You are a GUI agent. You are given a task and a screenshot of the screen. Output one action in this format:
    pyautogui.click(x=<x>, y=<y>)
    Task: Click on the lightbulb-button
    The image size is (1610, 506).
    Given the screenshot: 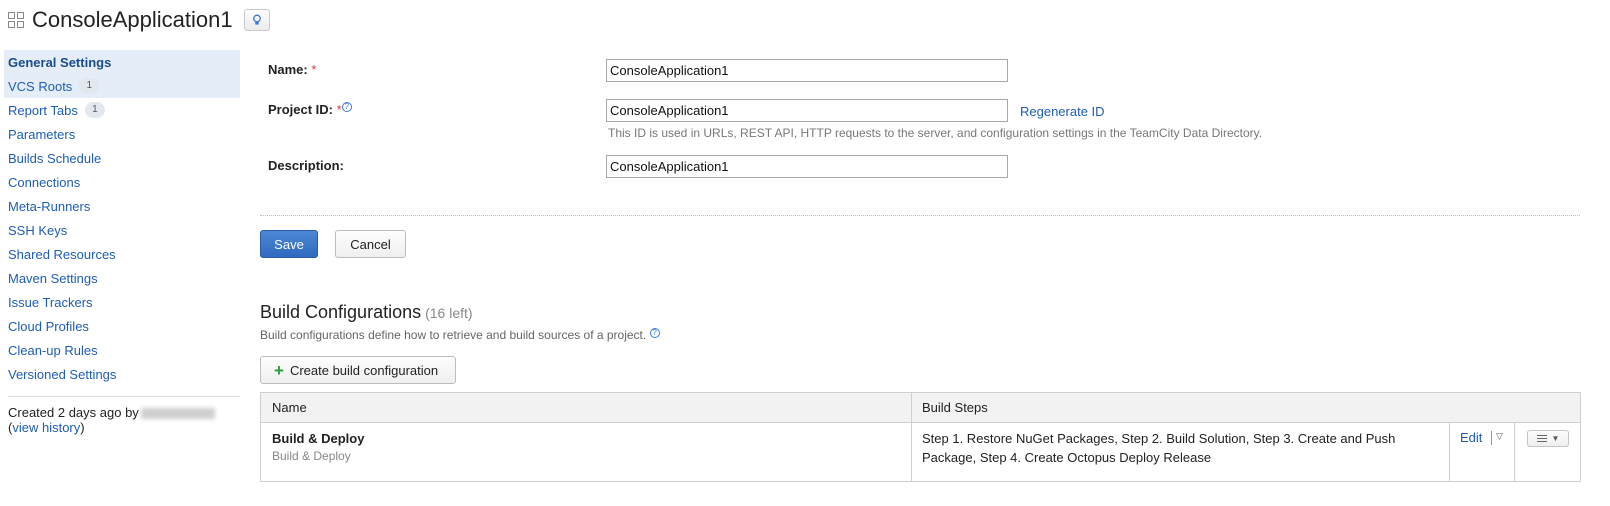 What is the action you would take?
    pyautogui.click(x=256, y=20)
    